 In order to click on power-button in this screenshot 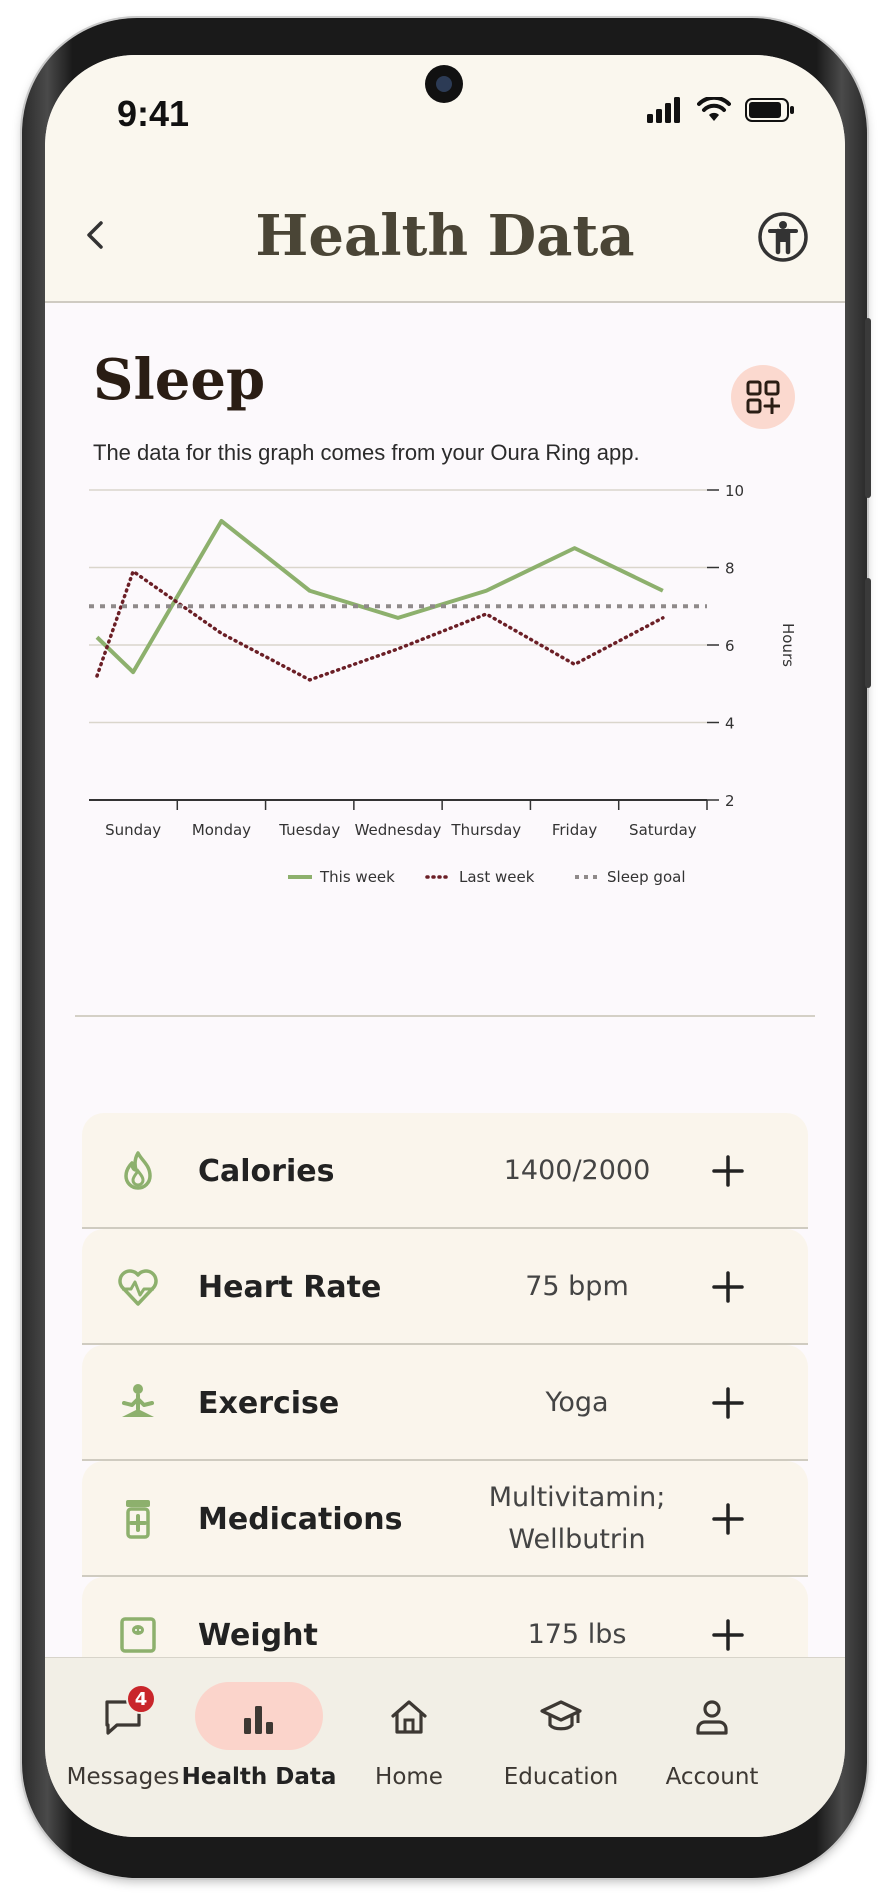, I will do `click(868, 633)`.